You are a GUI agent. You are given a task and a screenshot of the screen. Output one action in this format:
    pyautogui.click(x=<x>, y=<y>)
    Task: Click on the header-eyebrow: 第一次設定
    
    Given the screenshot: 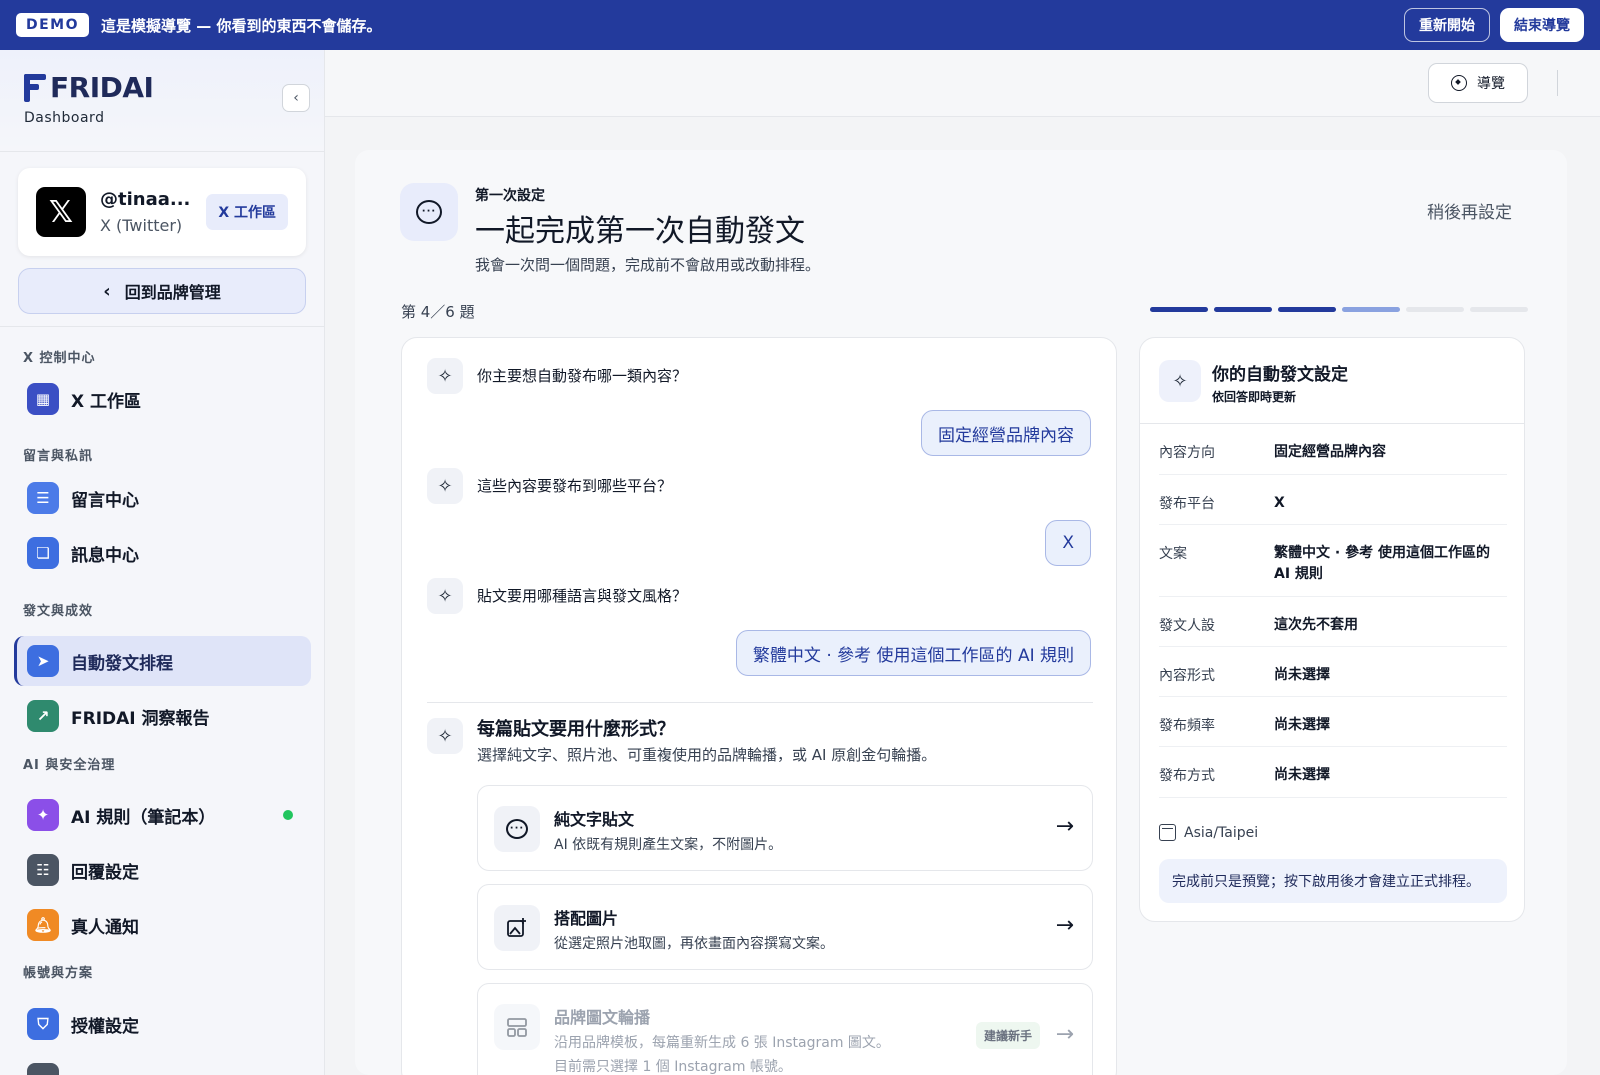 What is the action you would take?
    pyautogui.click(x=510, y=196)
    